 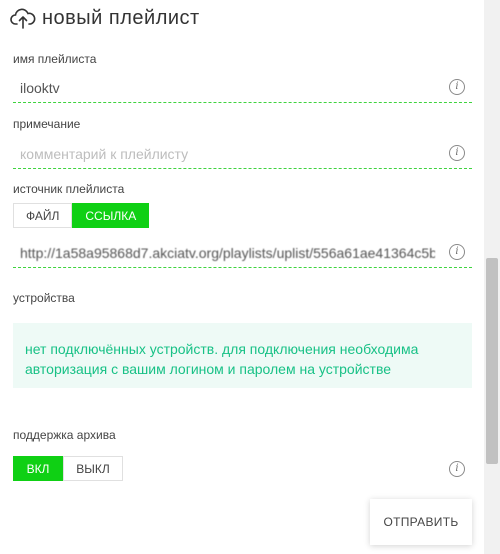 I want to click on source-toggle: ФАЙЛ ССЫЛКА, so click(x=81, y=215).